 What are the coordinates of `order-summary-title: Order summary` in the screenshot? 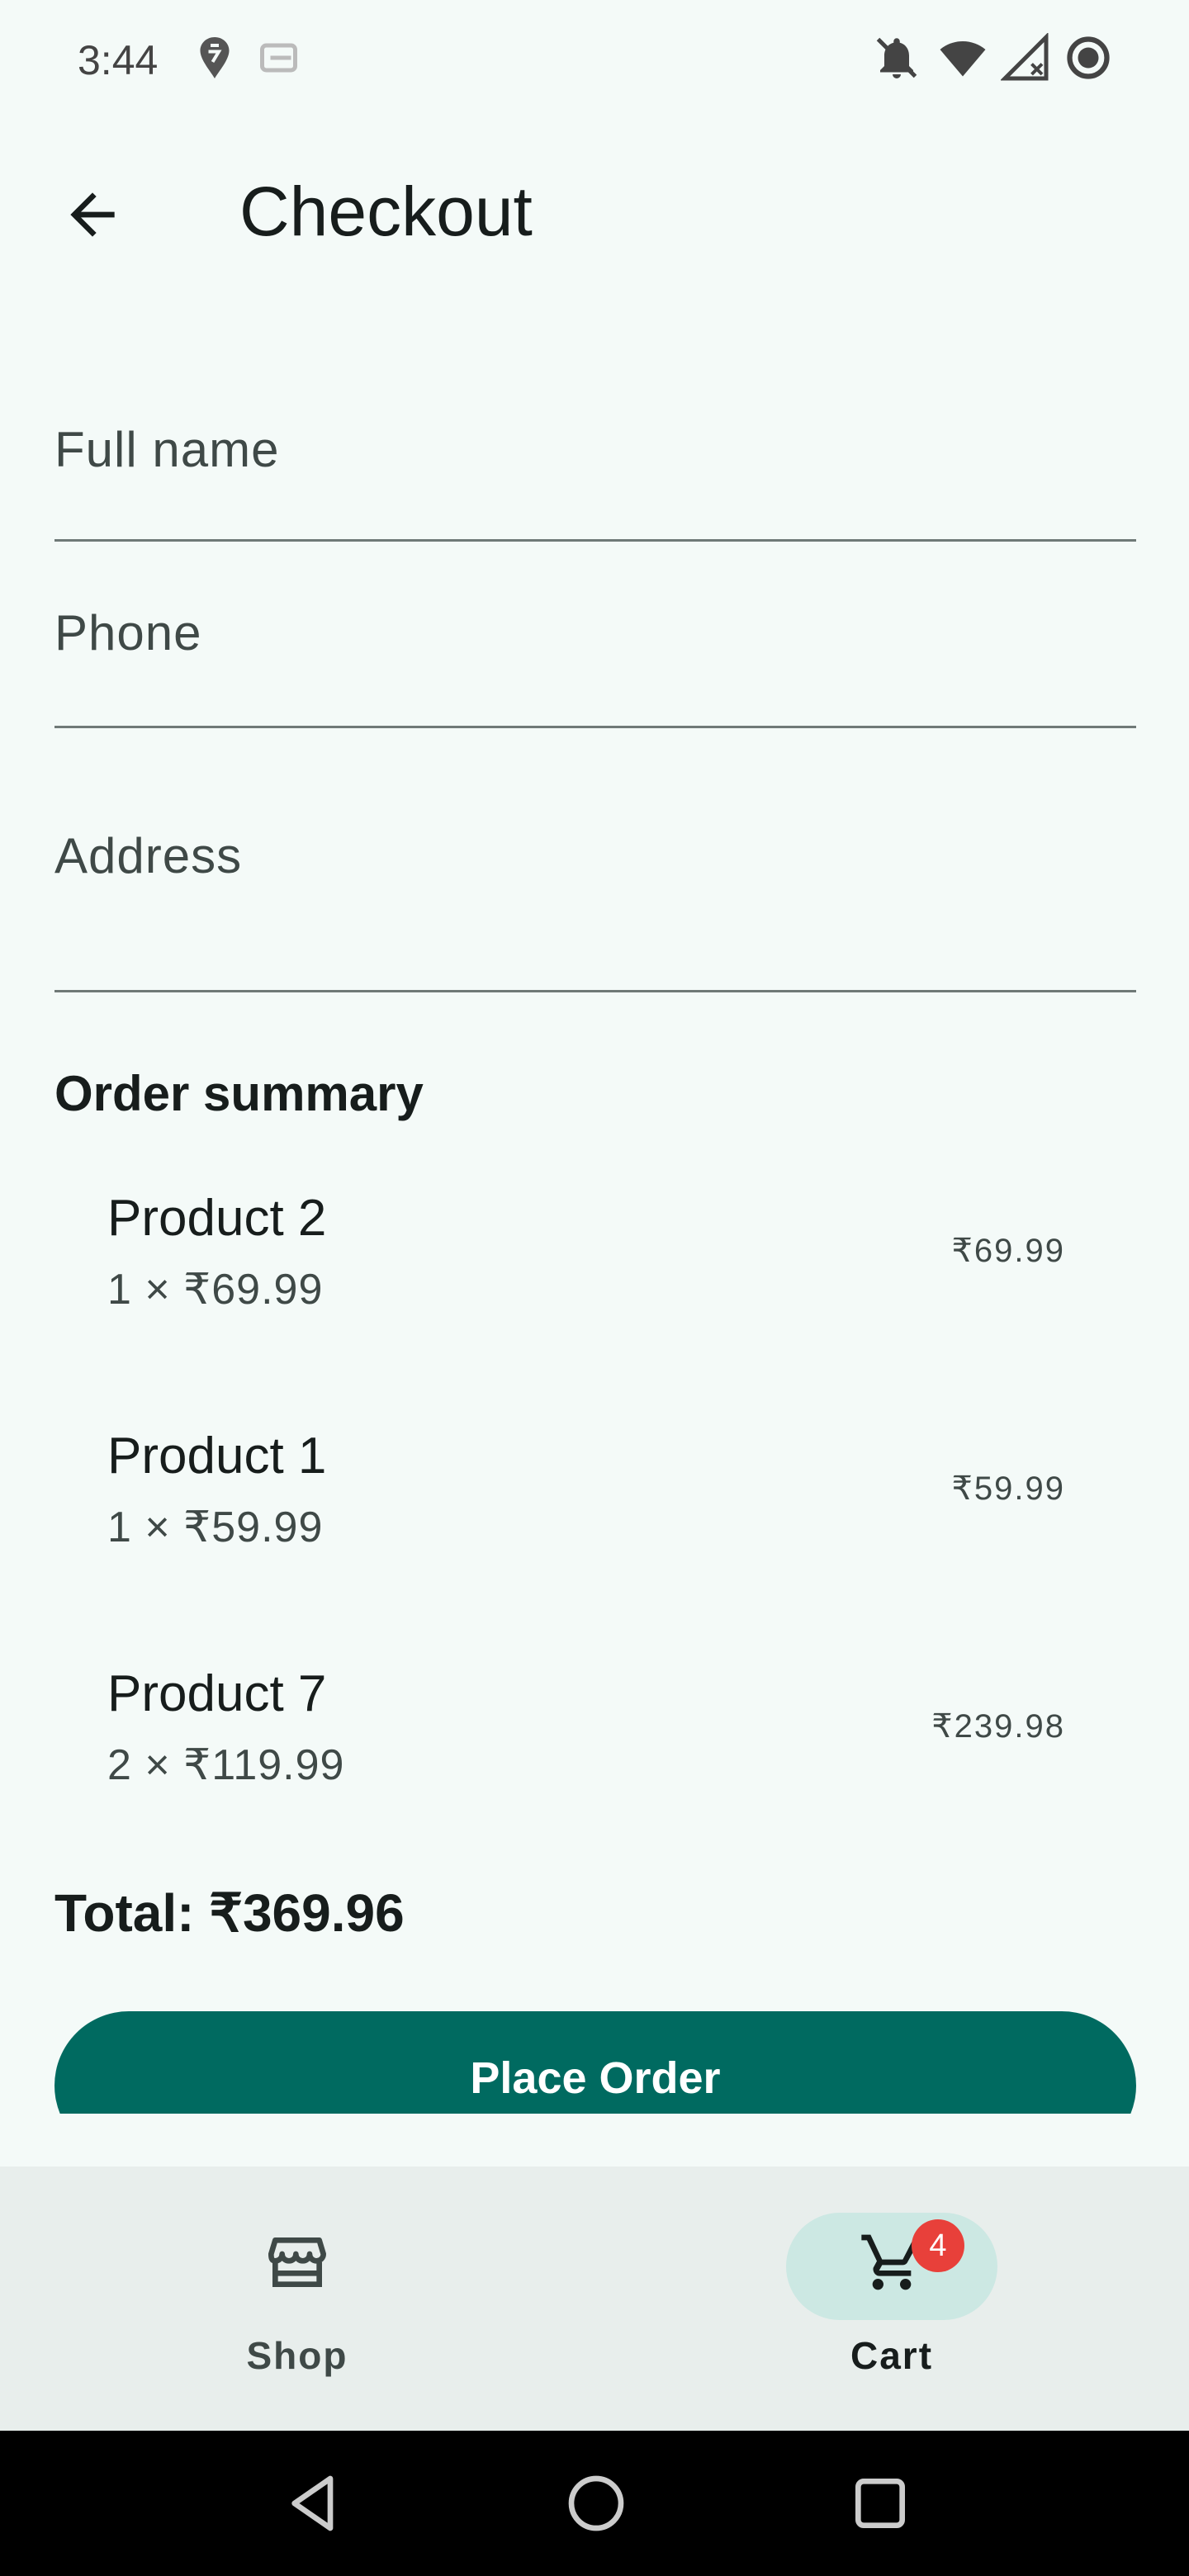 It's located at (239, 1093).